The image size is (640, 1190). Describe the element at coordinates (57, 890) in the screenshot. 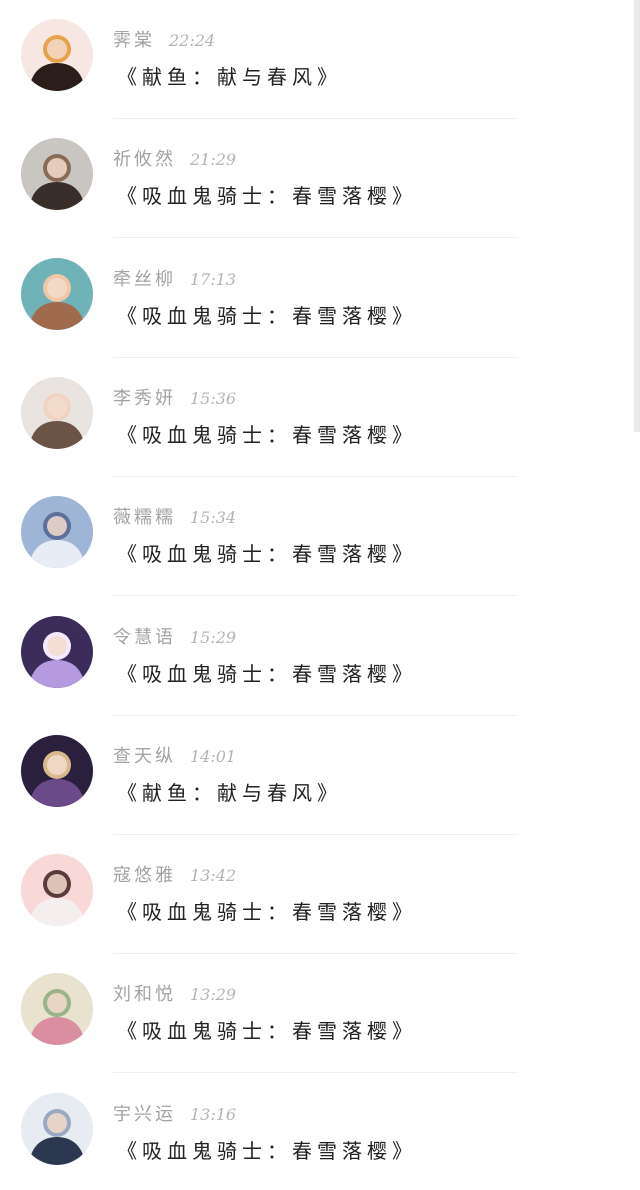

I see `avatar-pink-blob-icon` at that location.